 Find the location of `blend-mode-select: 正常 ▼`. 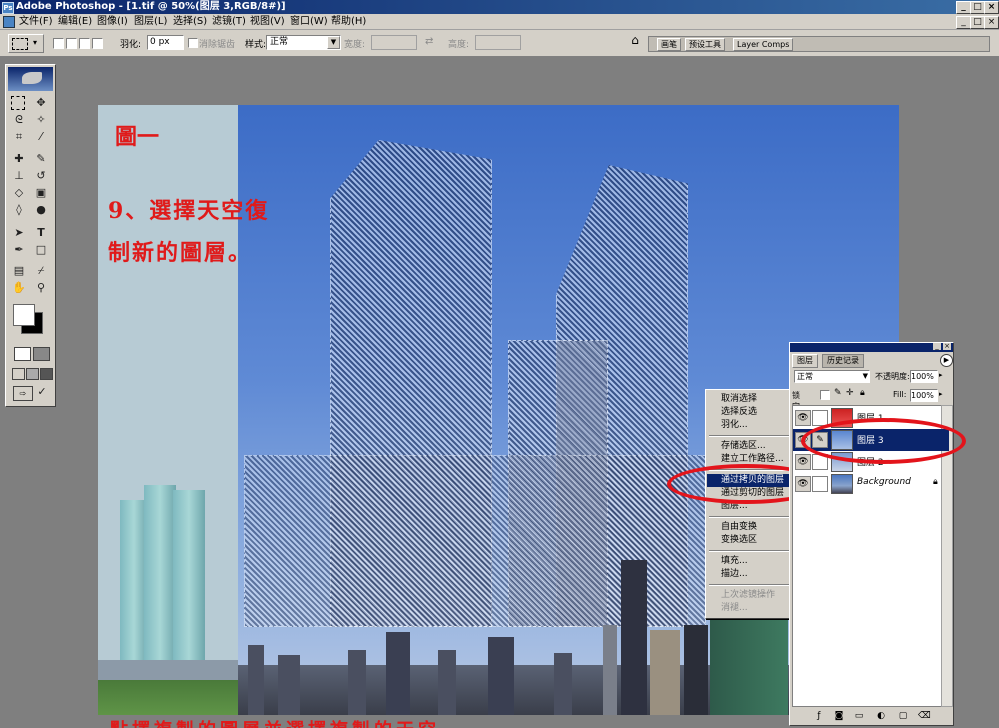

blend-mode-select: 正常 ▼ is located at coordinates (832, 376).